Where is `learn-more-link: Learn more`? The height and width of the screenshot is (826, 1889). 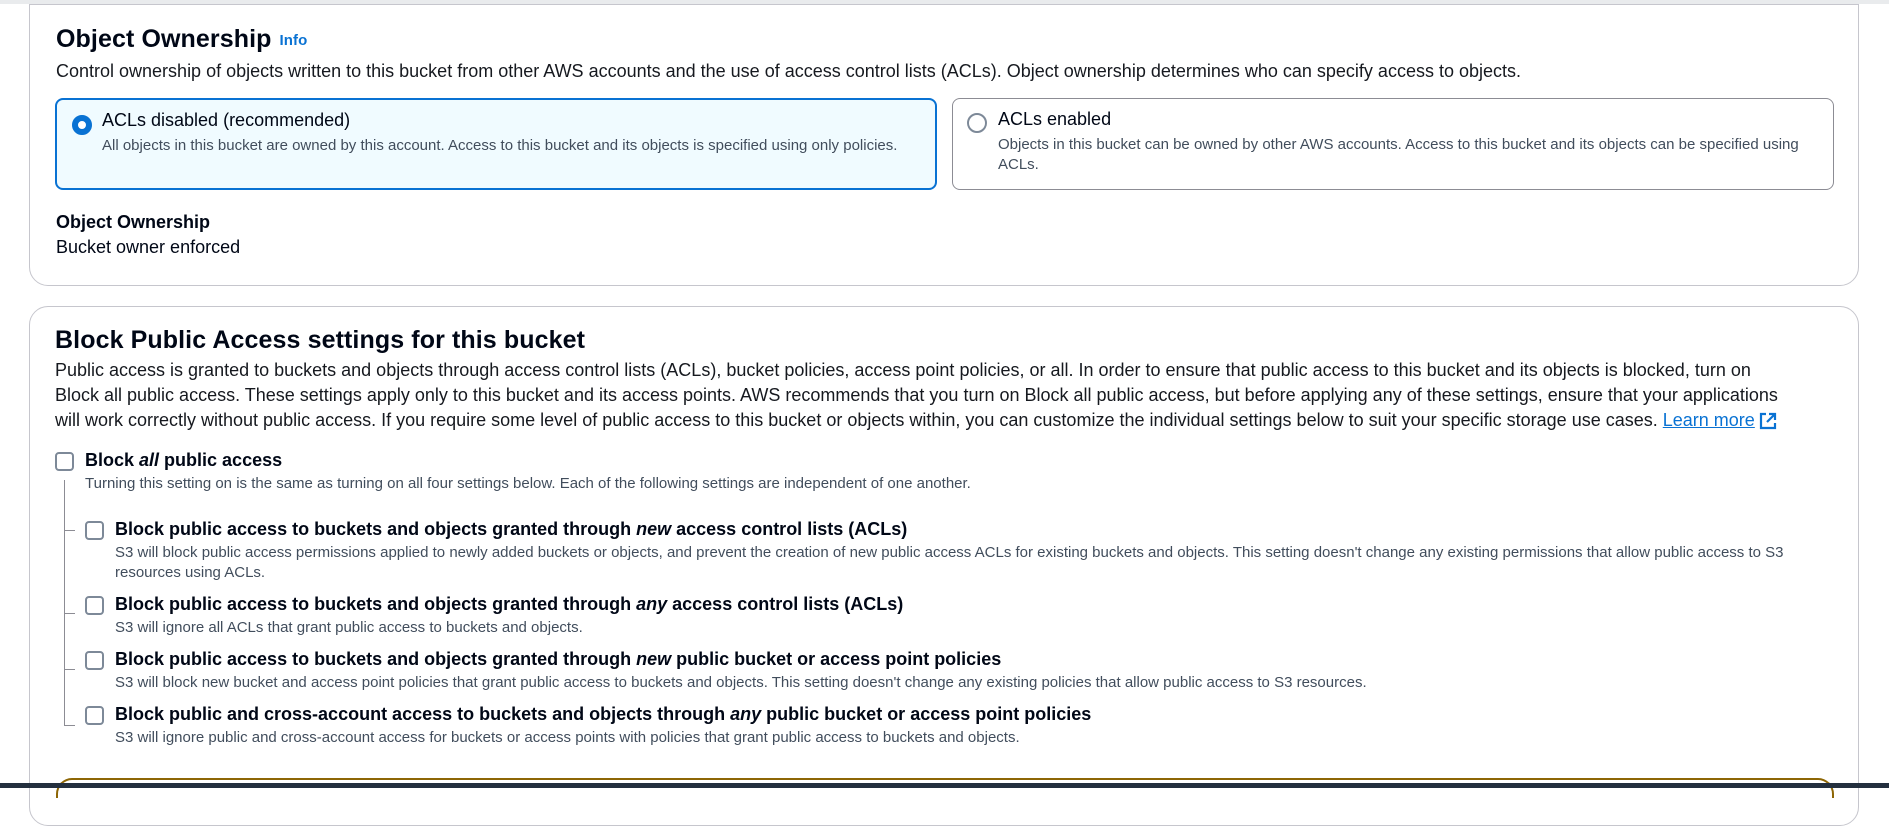 learn-more-link: Learn more is located at coordinates (1720, 420).